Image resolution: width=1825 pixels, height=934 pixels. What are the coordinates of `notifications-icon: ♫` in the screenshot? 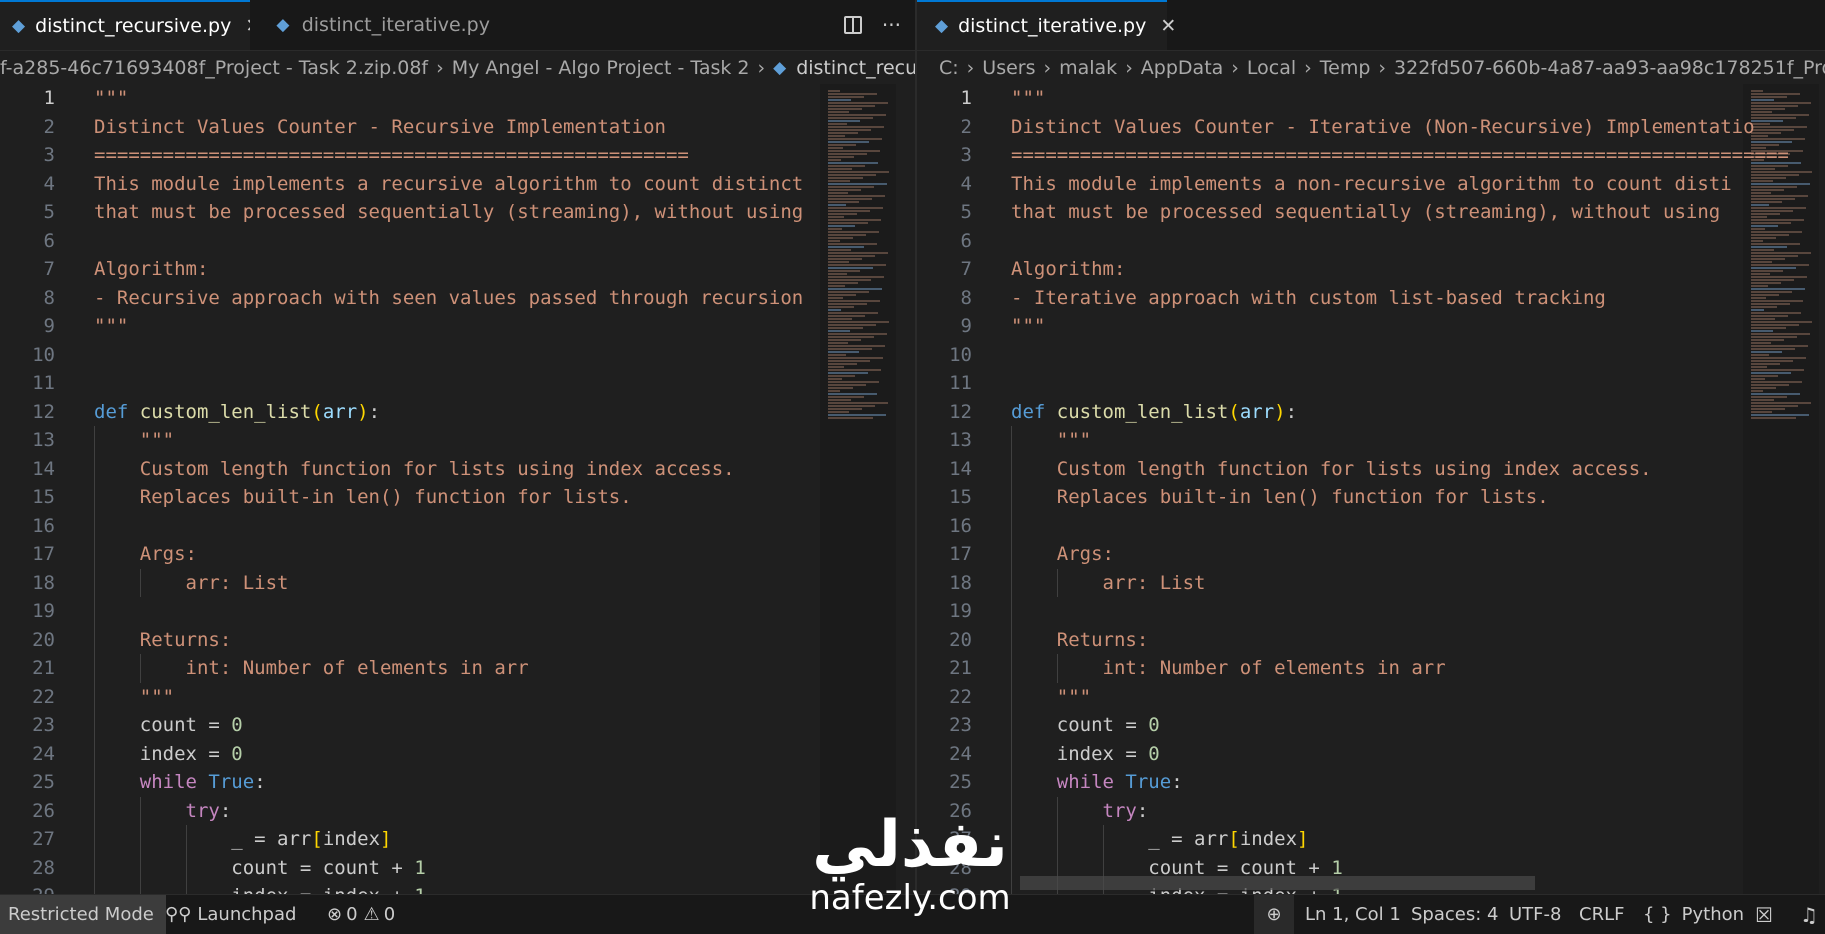 It's located at (1809, 914).